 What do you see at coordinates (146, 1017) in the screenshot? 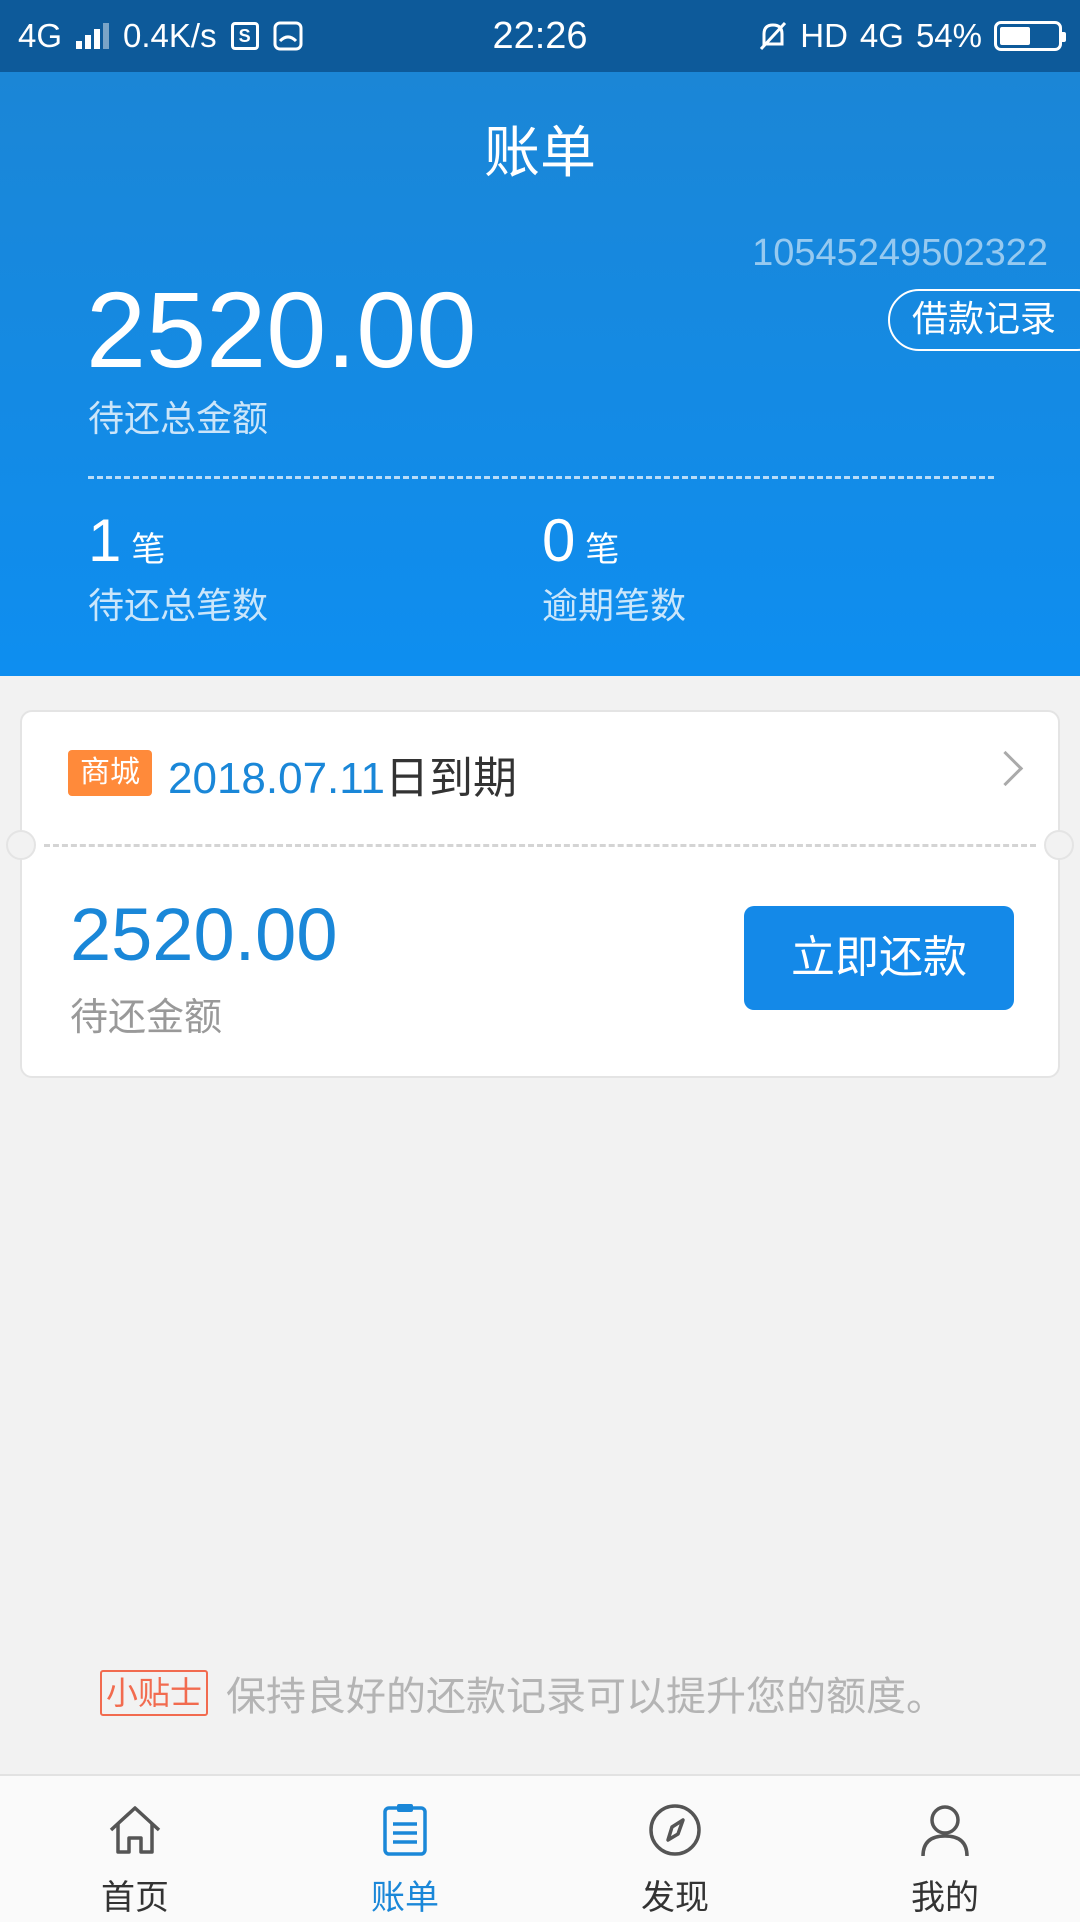
I see `bill-amount-label: 待还金额` at bounding box center [146, 1017].